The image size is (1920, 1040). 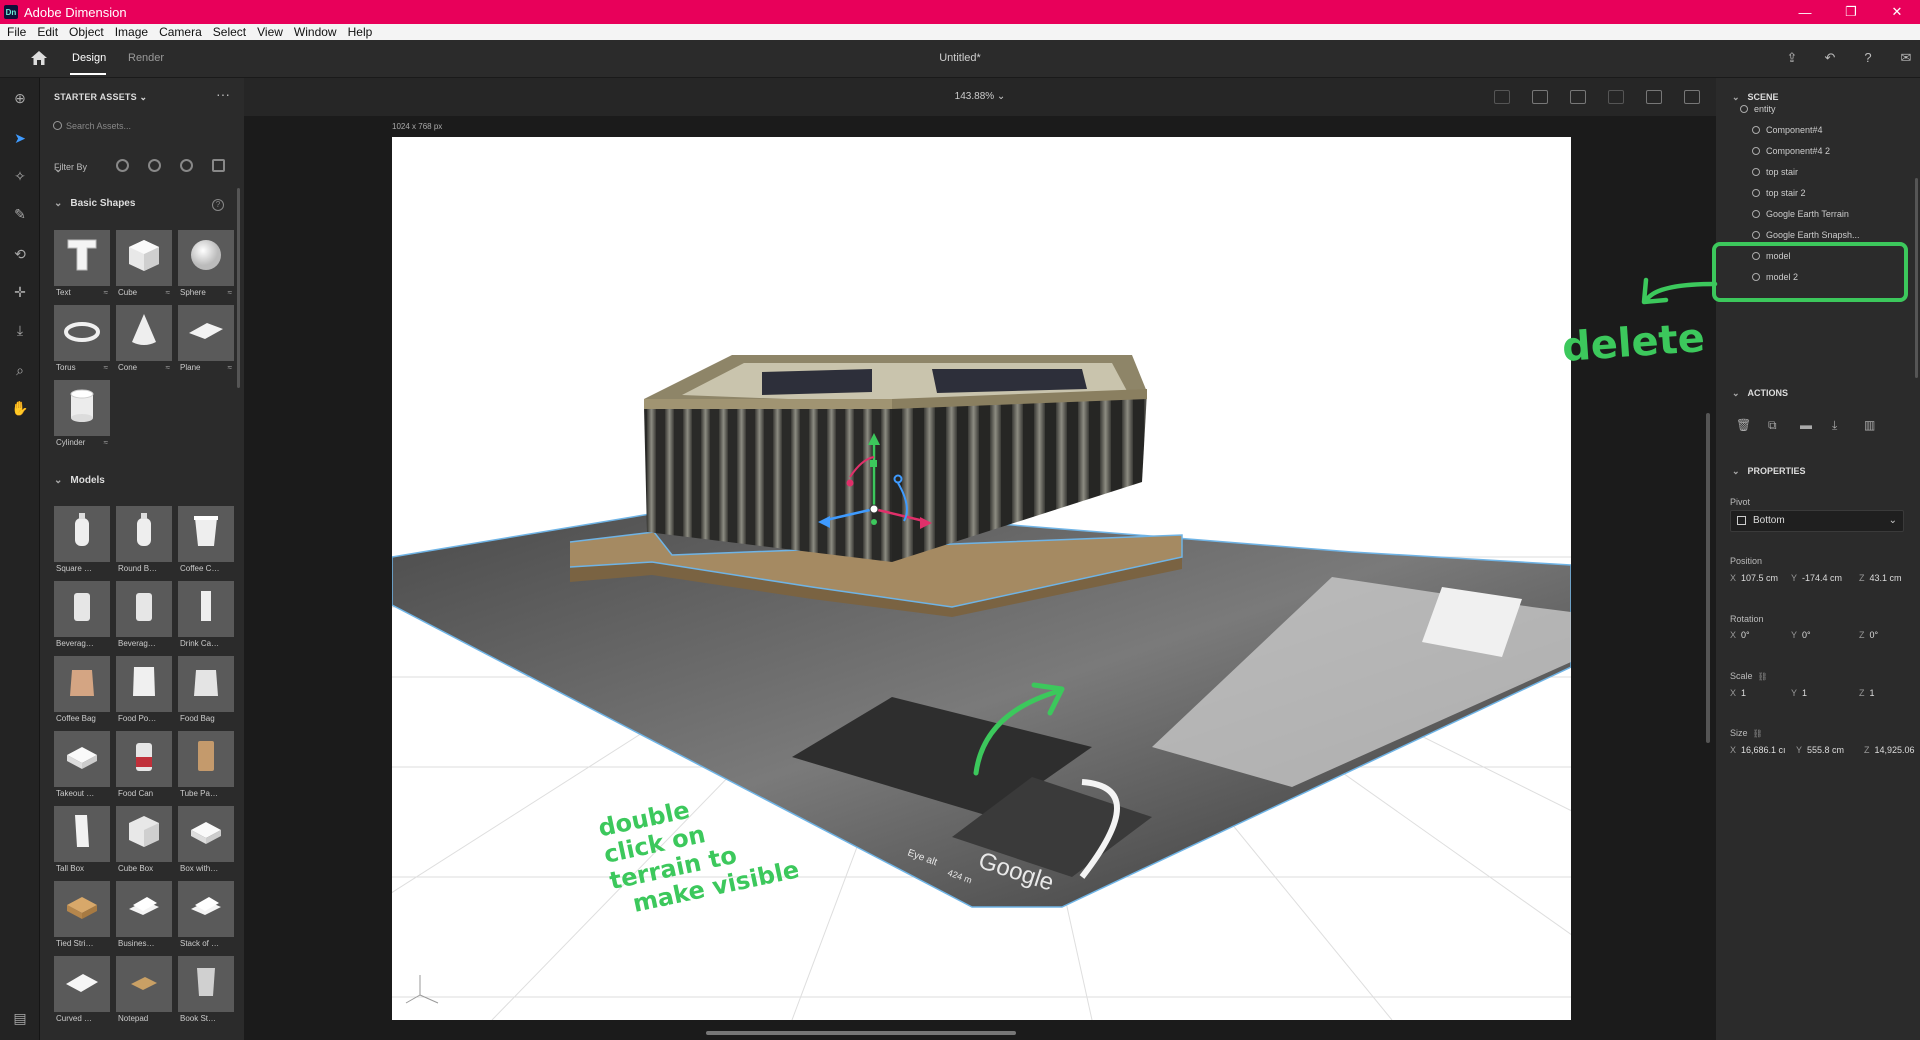 What do you see at coordinates (20, 1018) in the screenshot?
I see `panel-toggle-icon: ▤` at bounding box center [20, 1018].